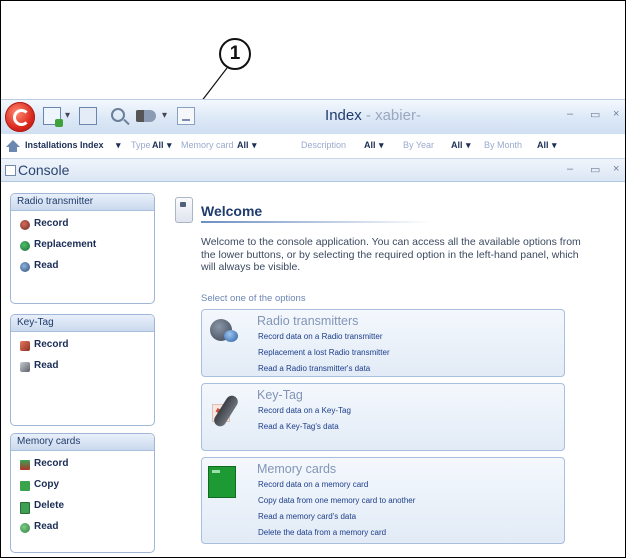 The image size is (626, 558). What do you see at coordinates (25, 267) in the screenshot?
I see `radio-read-icon` at bounding box center [25, 267].